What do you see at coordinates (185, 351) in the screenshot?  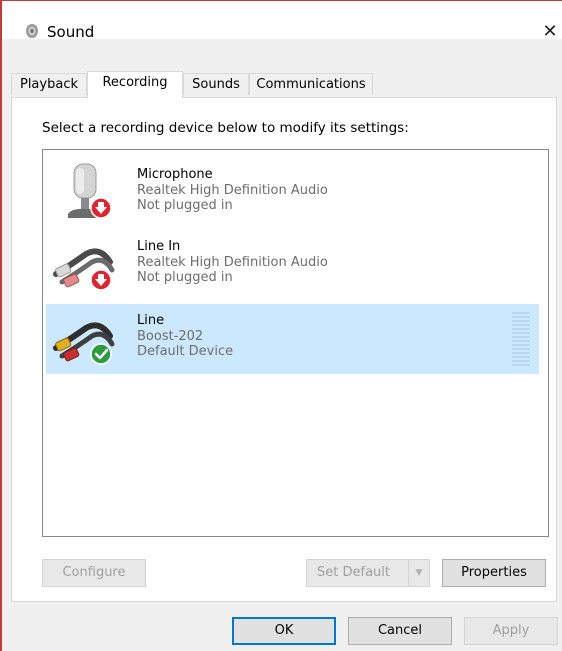 I see `device-status: Default Device` at bounding box center [185, 351].